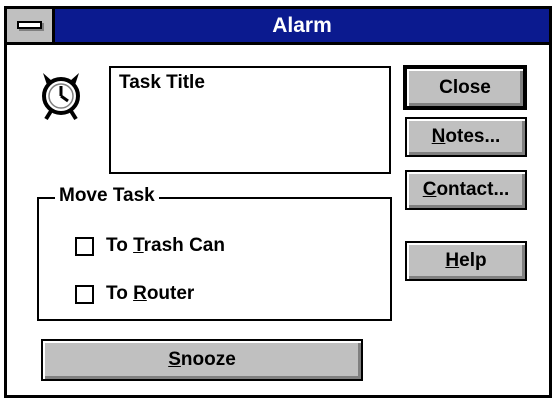  I want to click on help-button: Help, so click(466, 261).